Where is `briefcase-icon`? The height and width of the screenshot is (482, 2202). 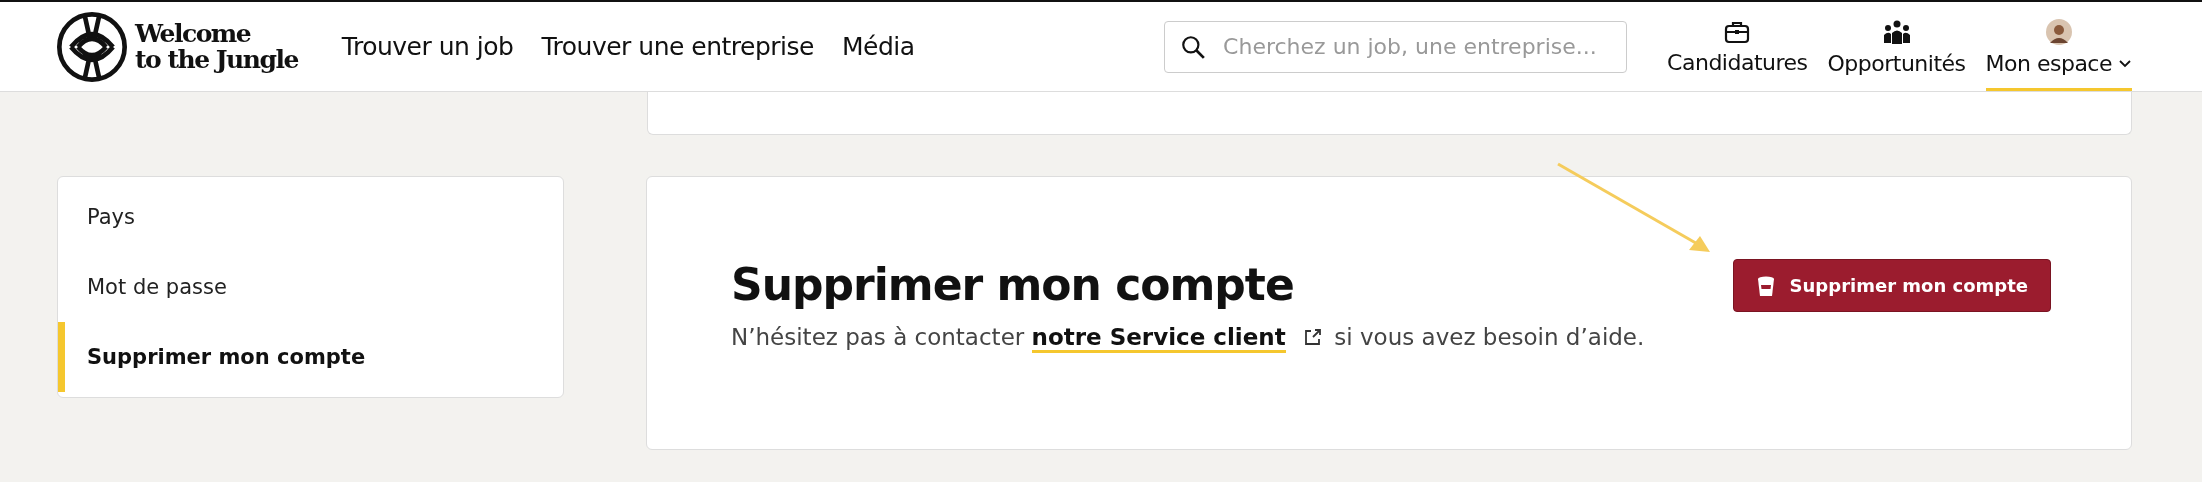 briefcase-icon is located at coordinates (1737, 31).